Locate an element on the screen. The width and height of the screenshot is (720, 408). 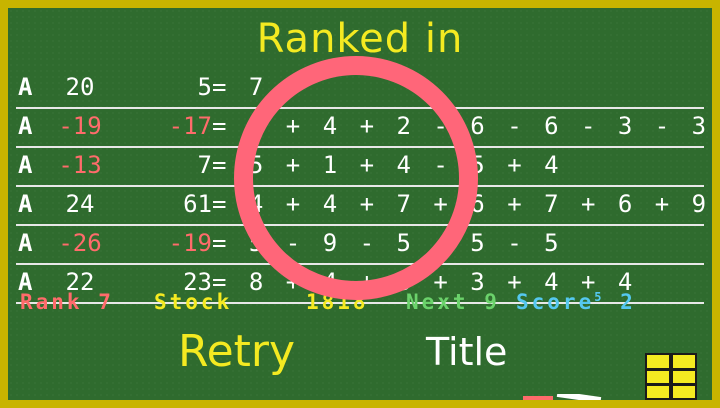
stock-label: Stock is located at coordinates (193, 302).